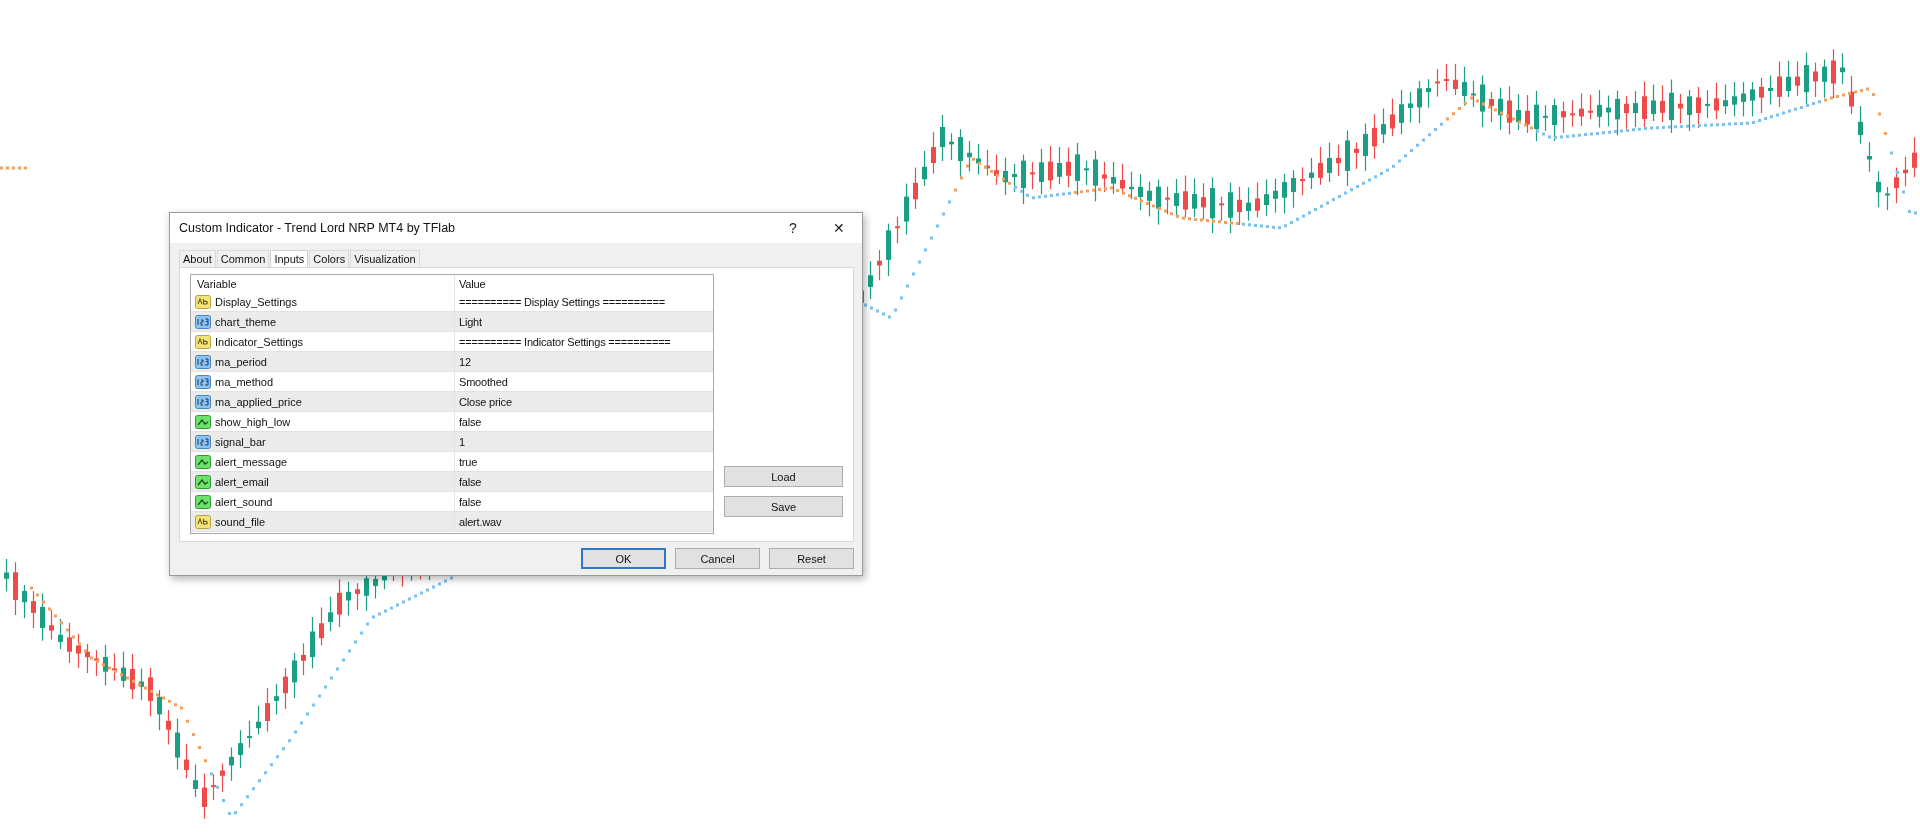  I want to click on variable-value: Smoothed, so click(584, 381).